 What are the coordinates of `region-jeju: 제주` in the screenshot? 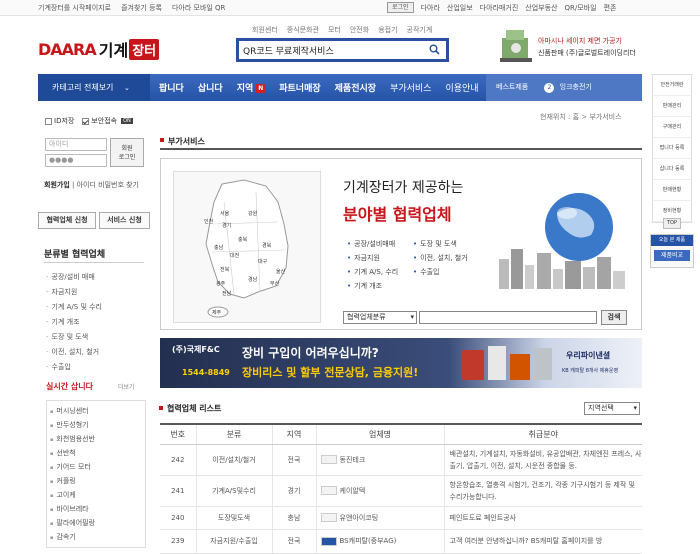 It's located at (216, 312).